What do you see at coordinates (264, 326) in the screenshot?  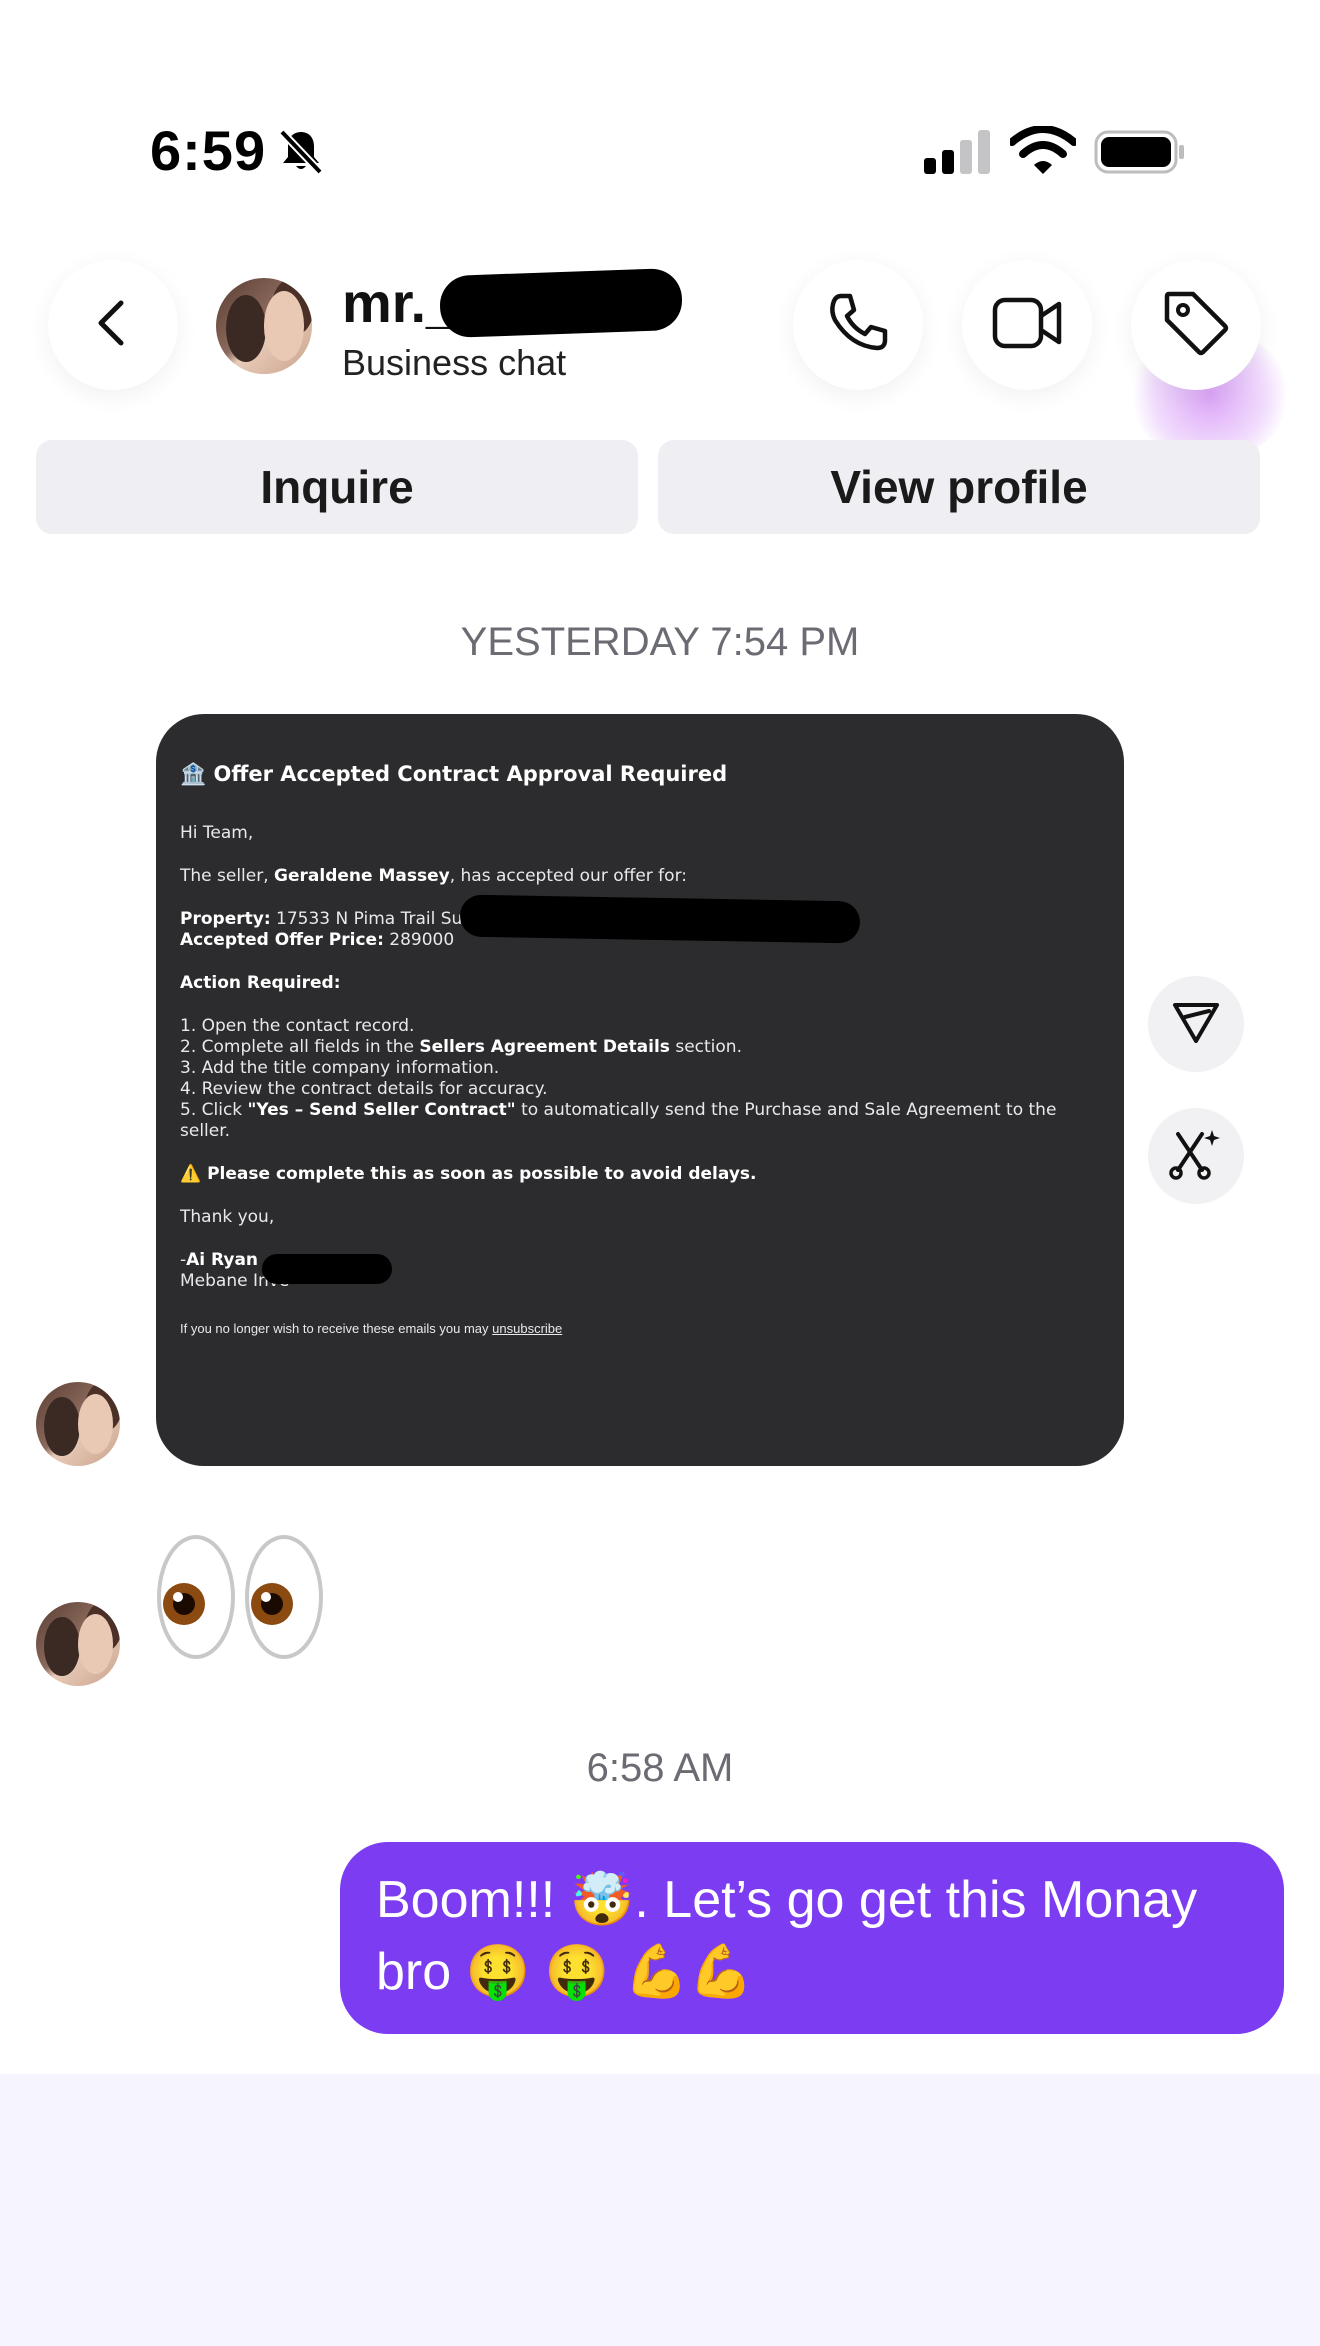 I see `contact-avatar` at bounding box center [264, 326].